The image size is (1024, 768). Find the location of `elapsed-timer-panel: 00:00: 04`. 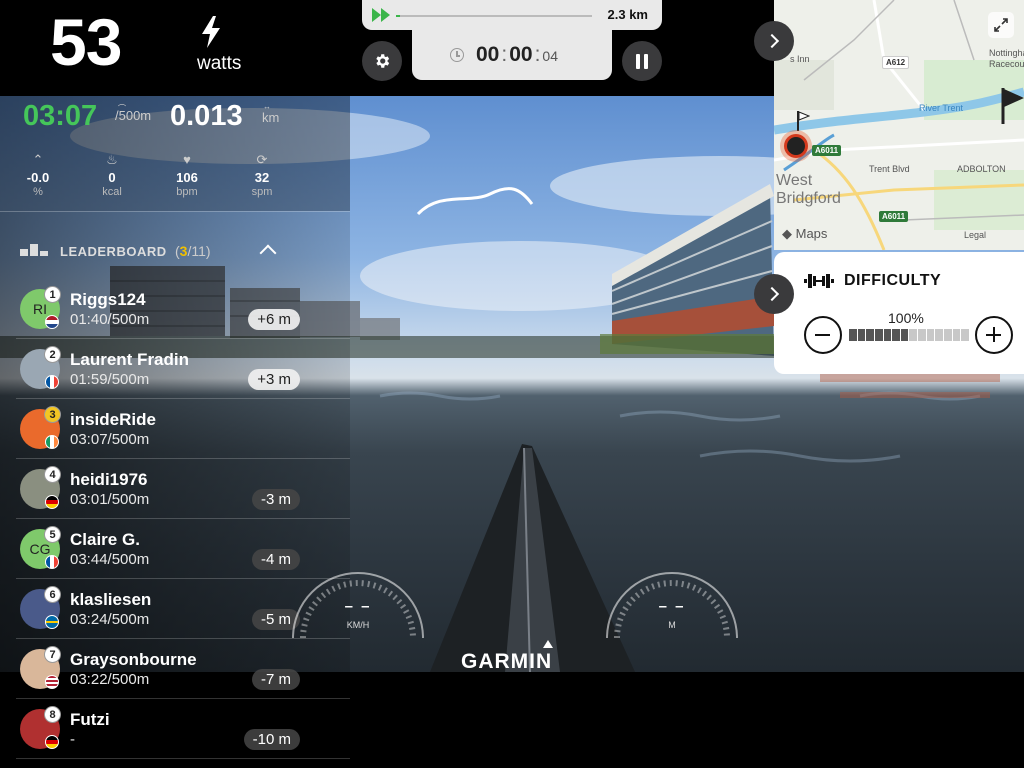

elapsed-timer-panel: 00:00: 04 is located at coordinates (512, 55).